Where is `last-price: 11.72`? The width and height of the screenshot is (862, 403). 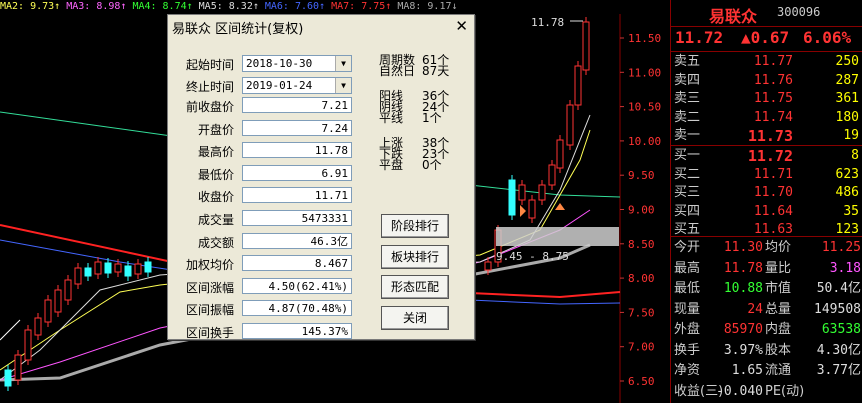 last-price: 11.72 is located at coordinates (699, 37).